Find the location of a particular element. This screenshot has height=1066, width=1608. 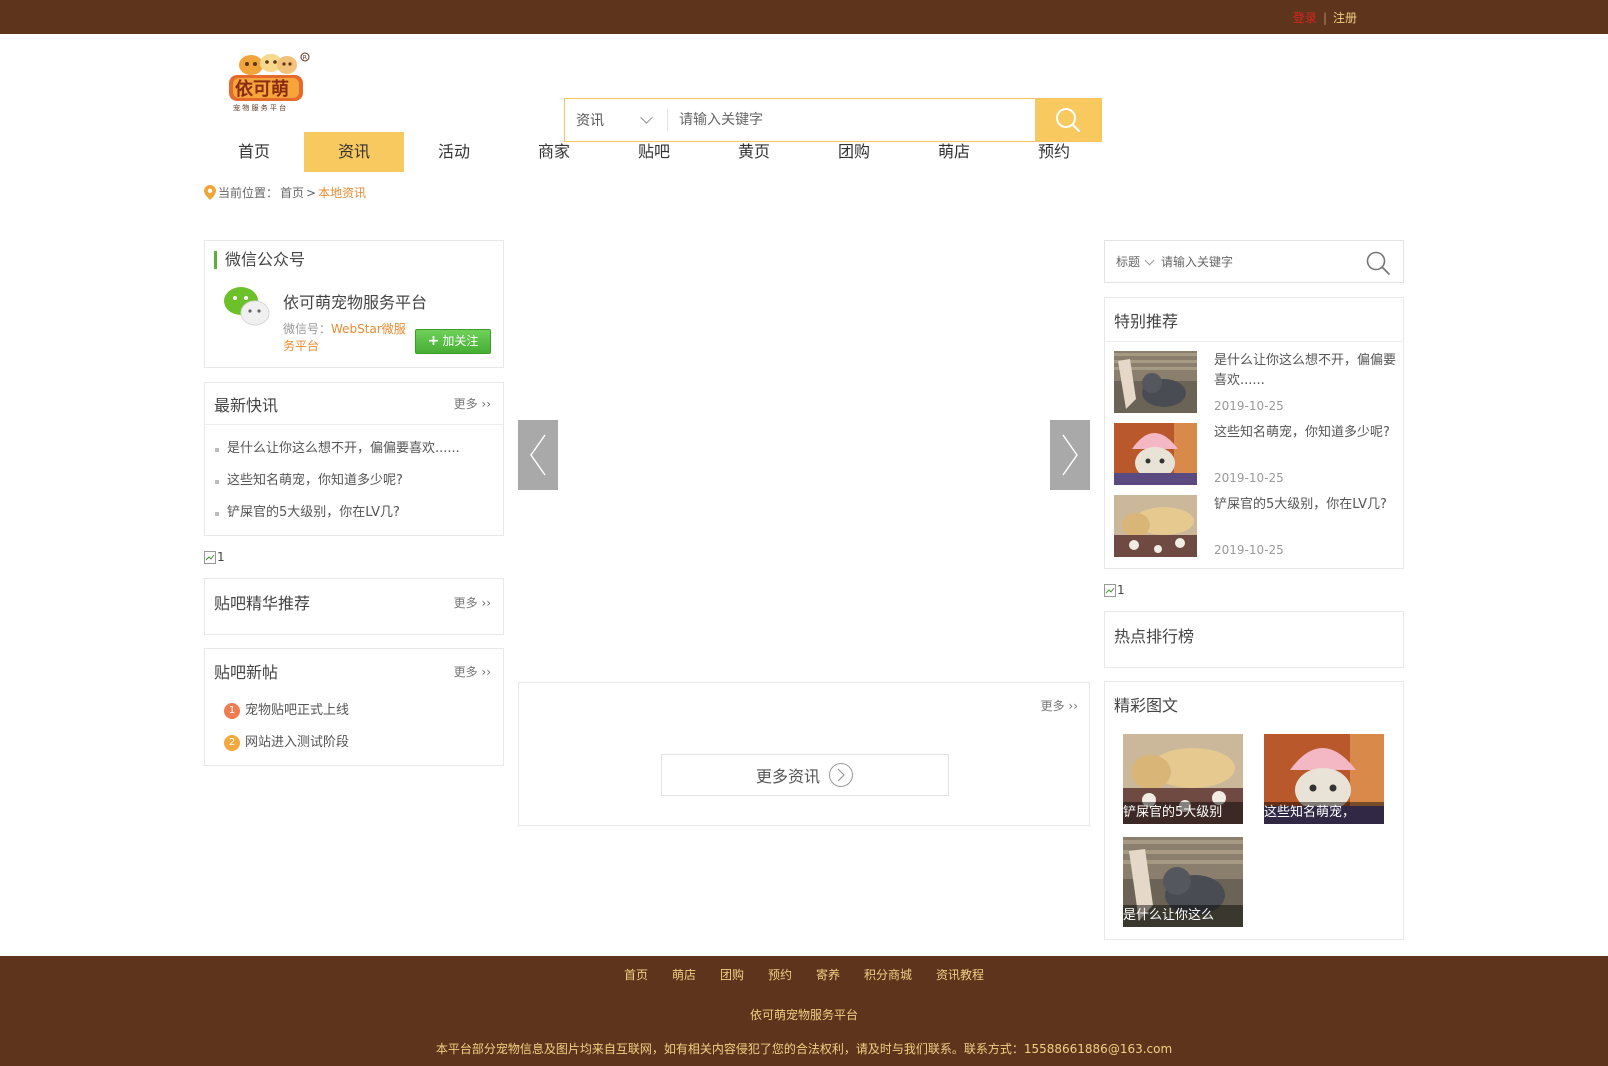

breadcrumb-home: 首页 is located at coordinates (292, 192).